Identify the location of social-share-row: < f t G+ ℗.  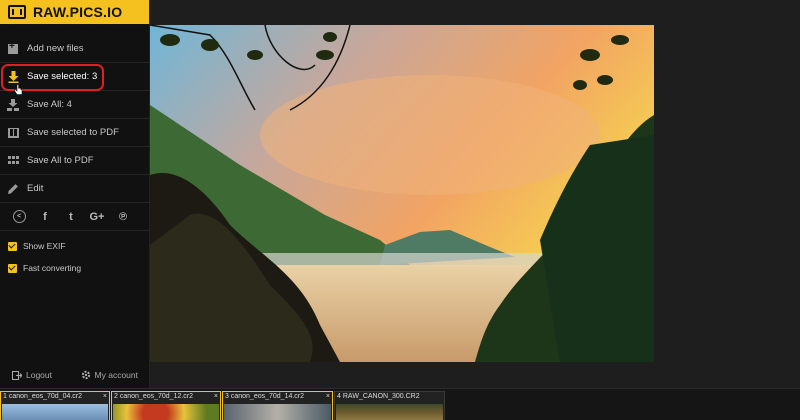
(74, 217).